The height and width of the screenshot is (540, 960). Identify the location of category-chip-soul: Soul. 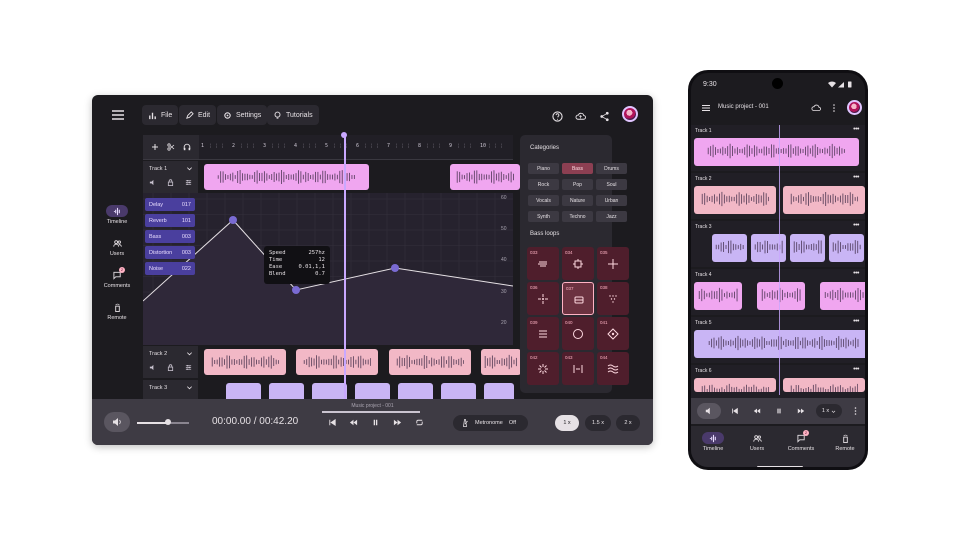
(611, 184).